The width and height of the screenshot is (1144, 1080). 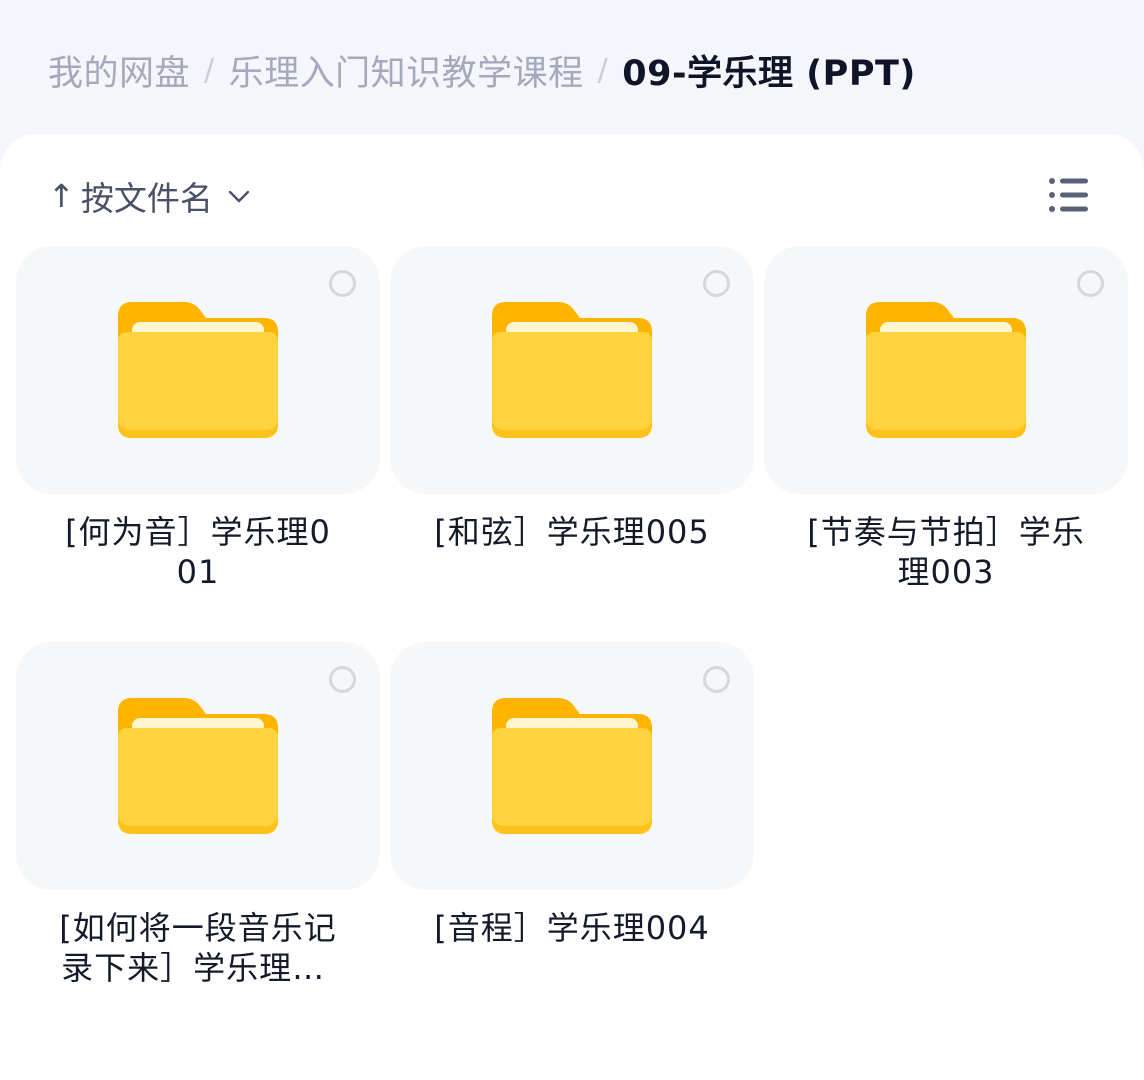 I want to click on folder-card: [如何将一段音乐记录下来］学乐理002, so click(x=198, y=815).